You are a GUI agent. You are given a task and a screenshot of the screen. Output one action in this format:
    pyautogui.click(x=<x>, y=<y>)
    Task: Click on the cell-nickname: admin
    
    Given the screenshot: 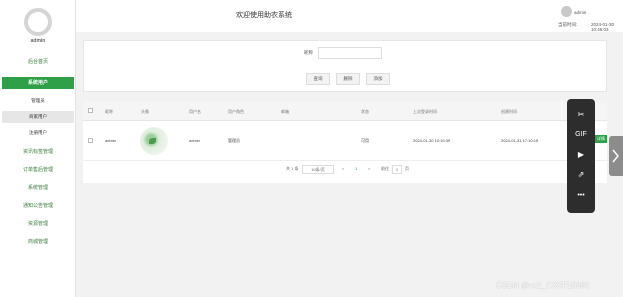 What is the action you would take?
    pyautogui.click(x=110, y=140)
    